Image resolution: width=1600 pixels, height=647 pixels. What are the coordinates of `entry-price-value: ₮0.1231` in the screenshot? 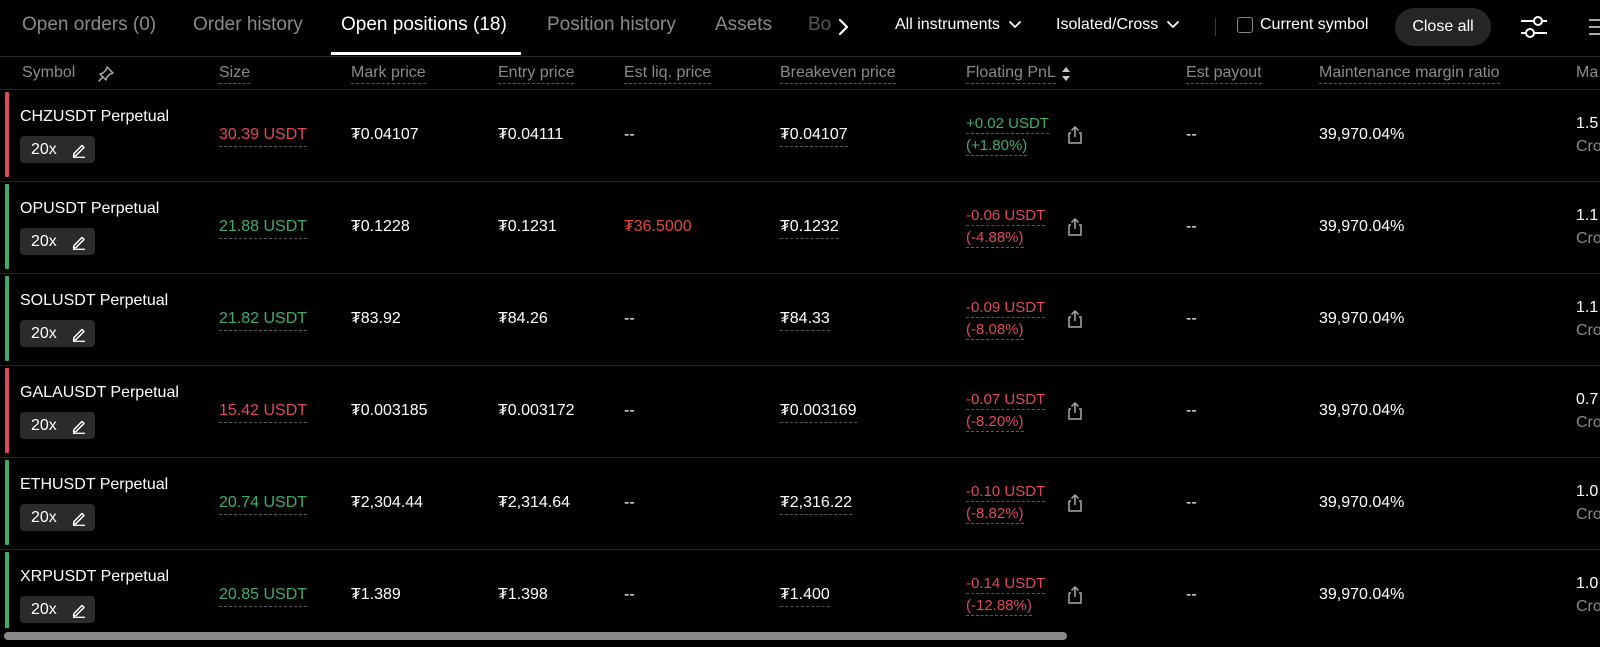 It's located at (527, 226).